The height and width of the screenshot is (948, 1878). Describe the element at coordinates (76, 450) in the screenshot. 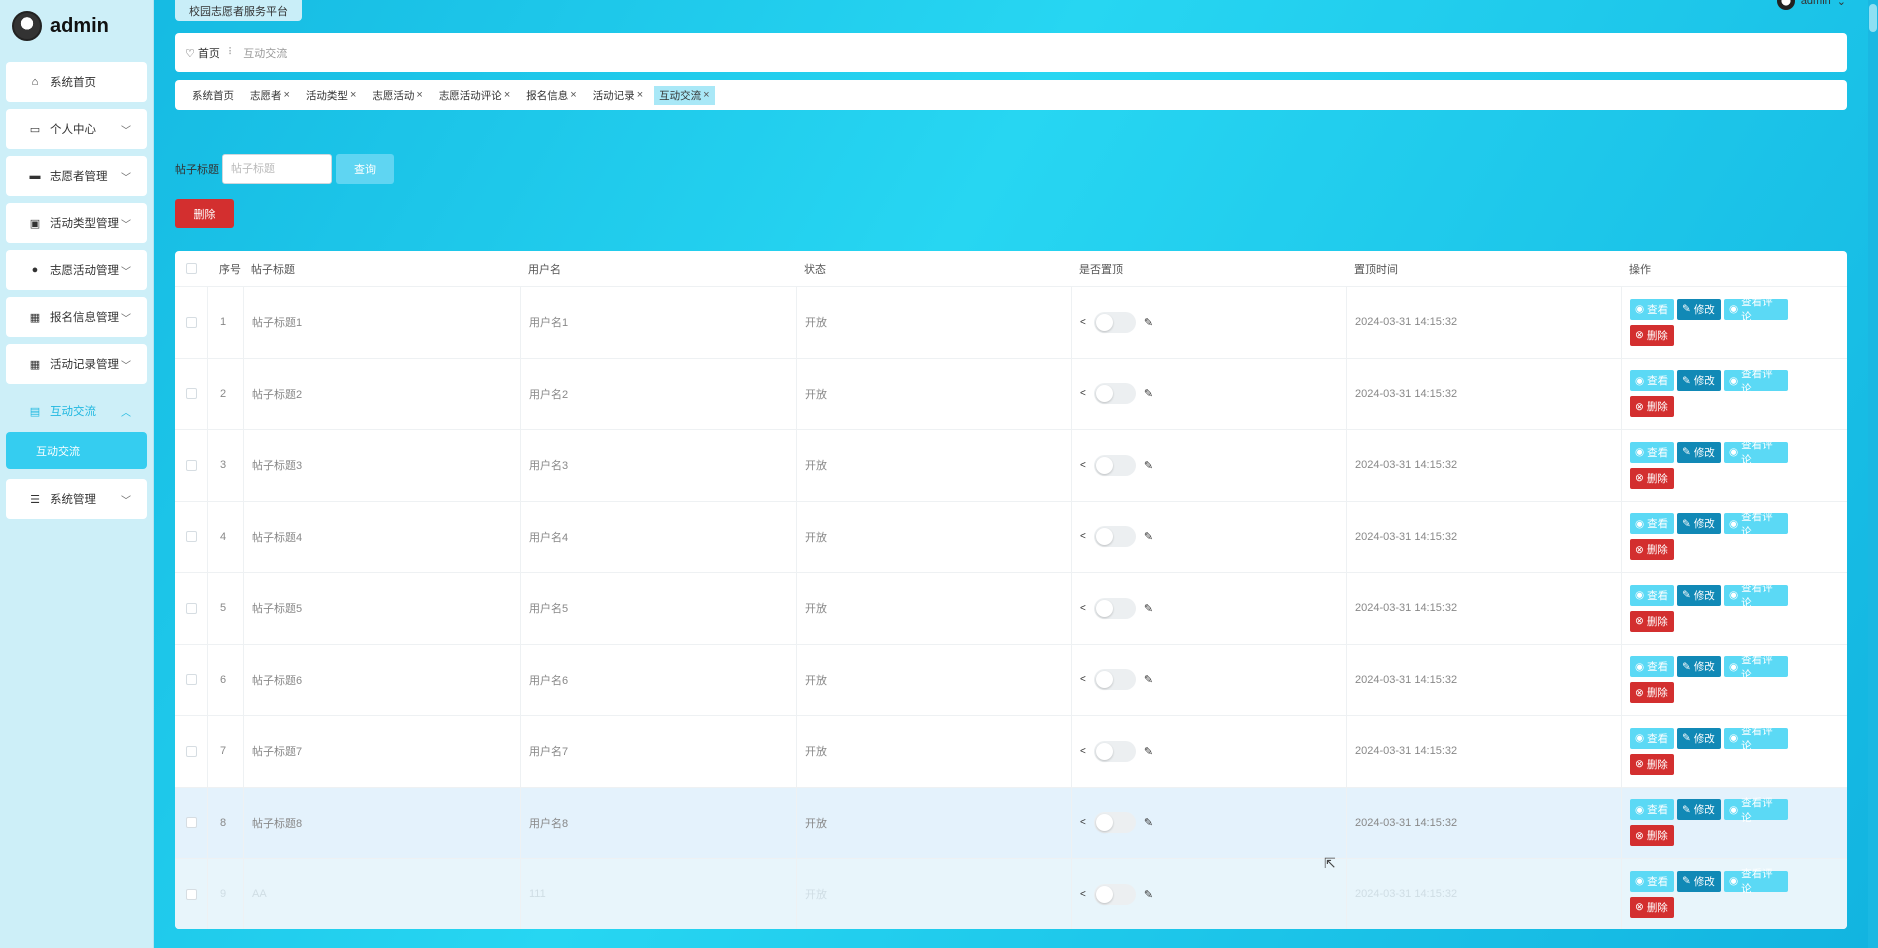

I see `sidebar-subitem-forum: 互动交流` at that location.